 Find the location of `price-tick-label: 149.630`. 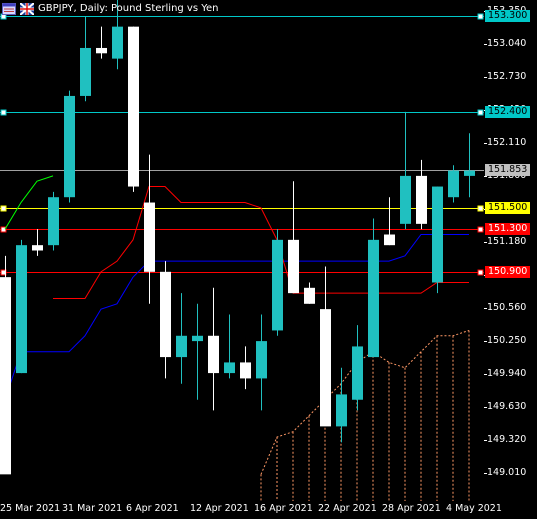

price-tick-label: 149.630 is located at coordinates (507, 407).